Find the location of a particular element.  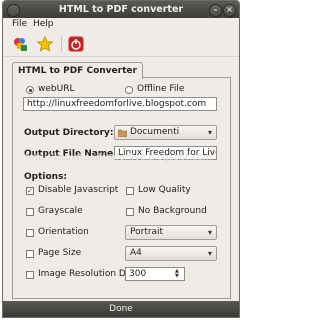

spinner-arrows-icon: ▲ ▼ is located at coordinates (178, 274).